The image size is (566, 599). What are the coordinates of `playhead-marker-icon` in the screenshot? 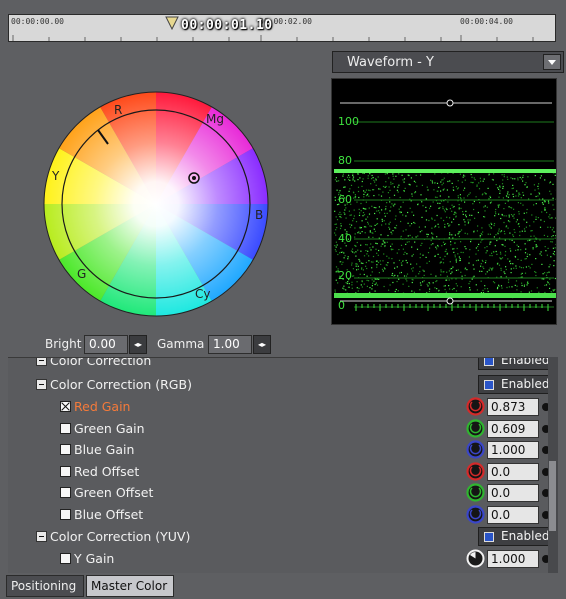 It's located at (172, 23).